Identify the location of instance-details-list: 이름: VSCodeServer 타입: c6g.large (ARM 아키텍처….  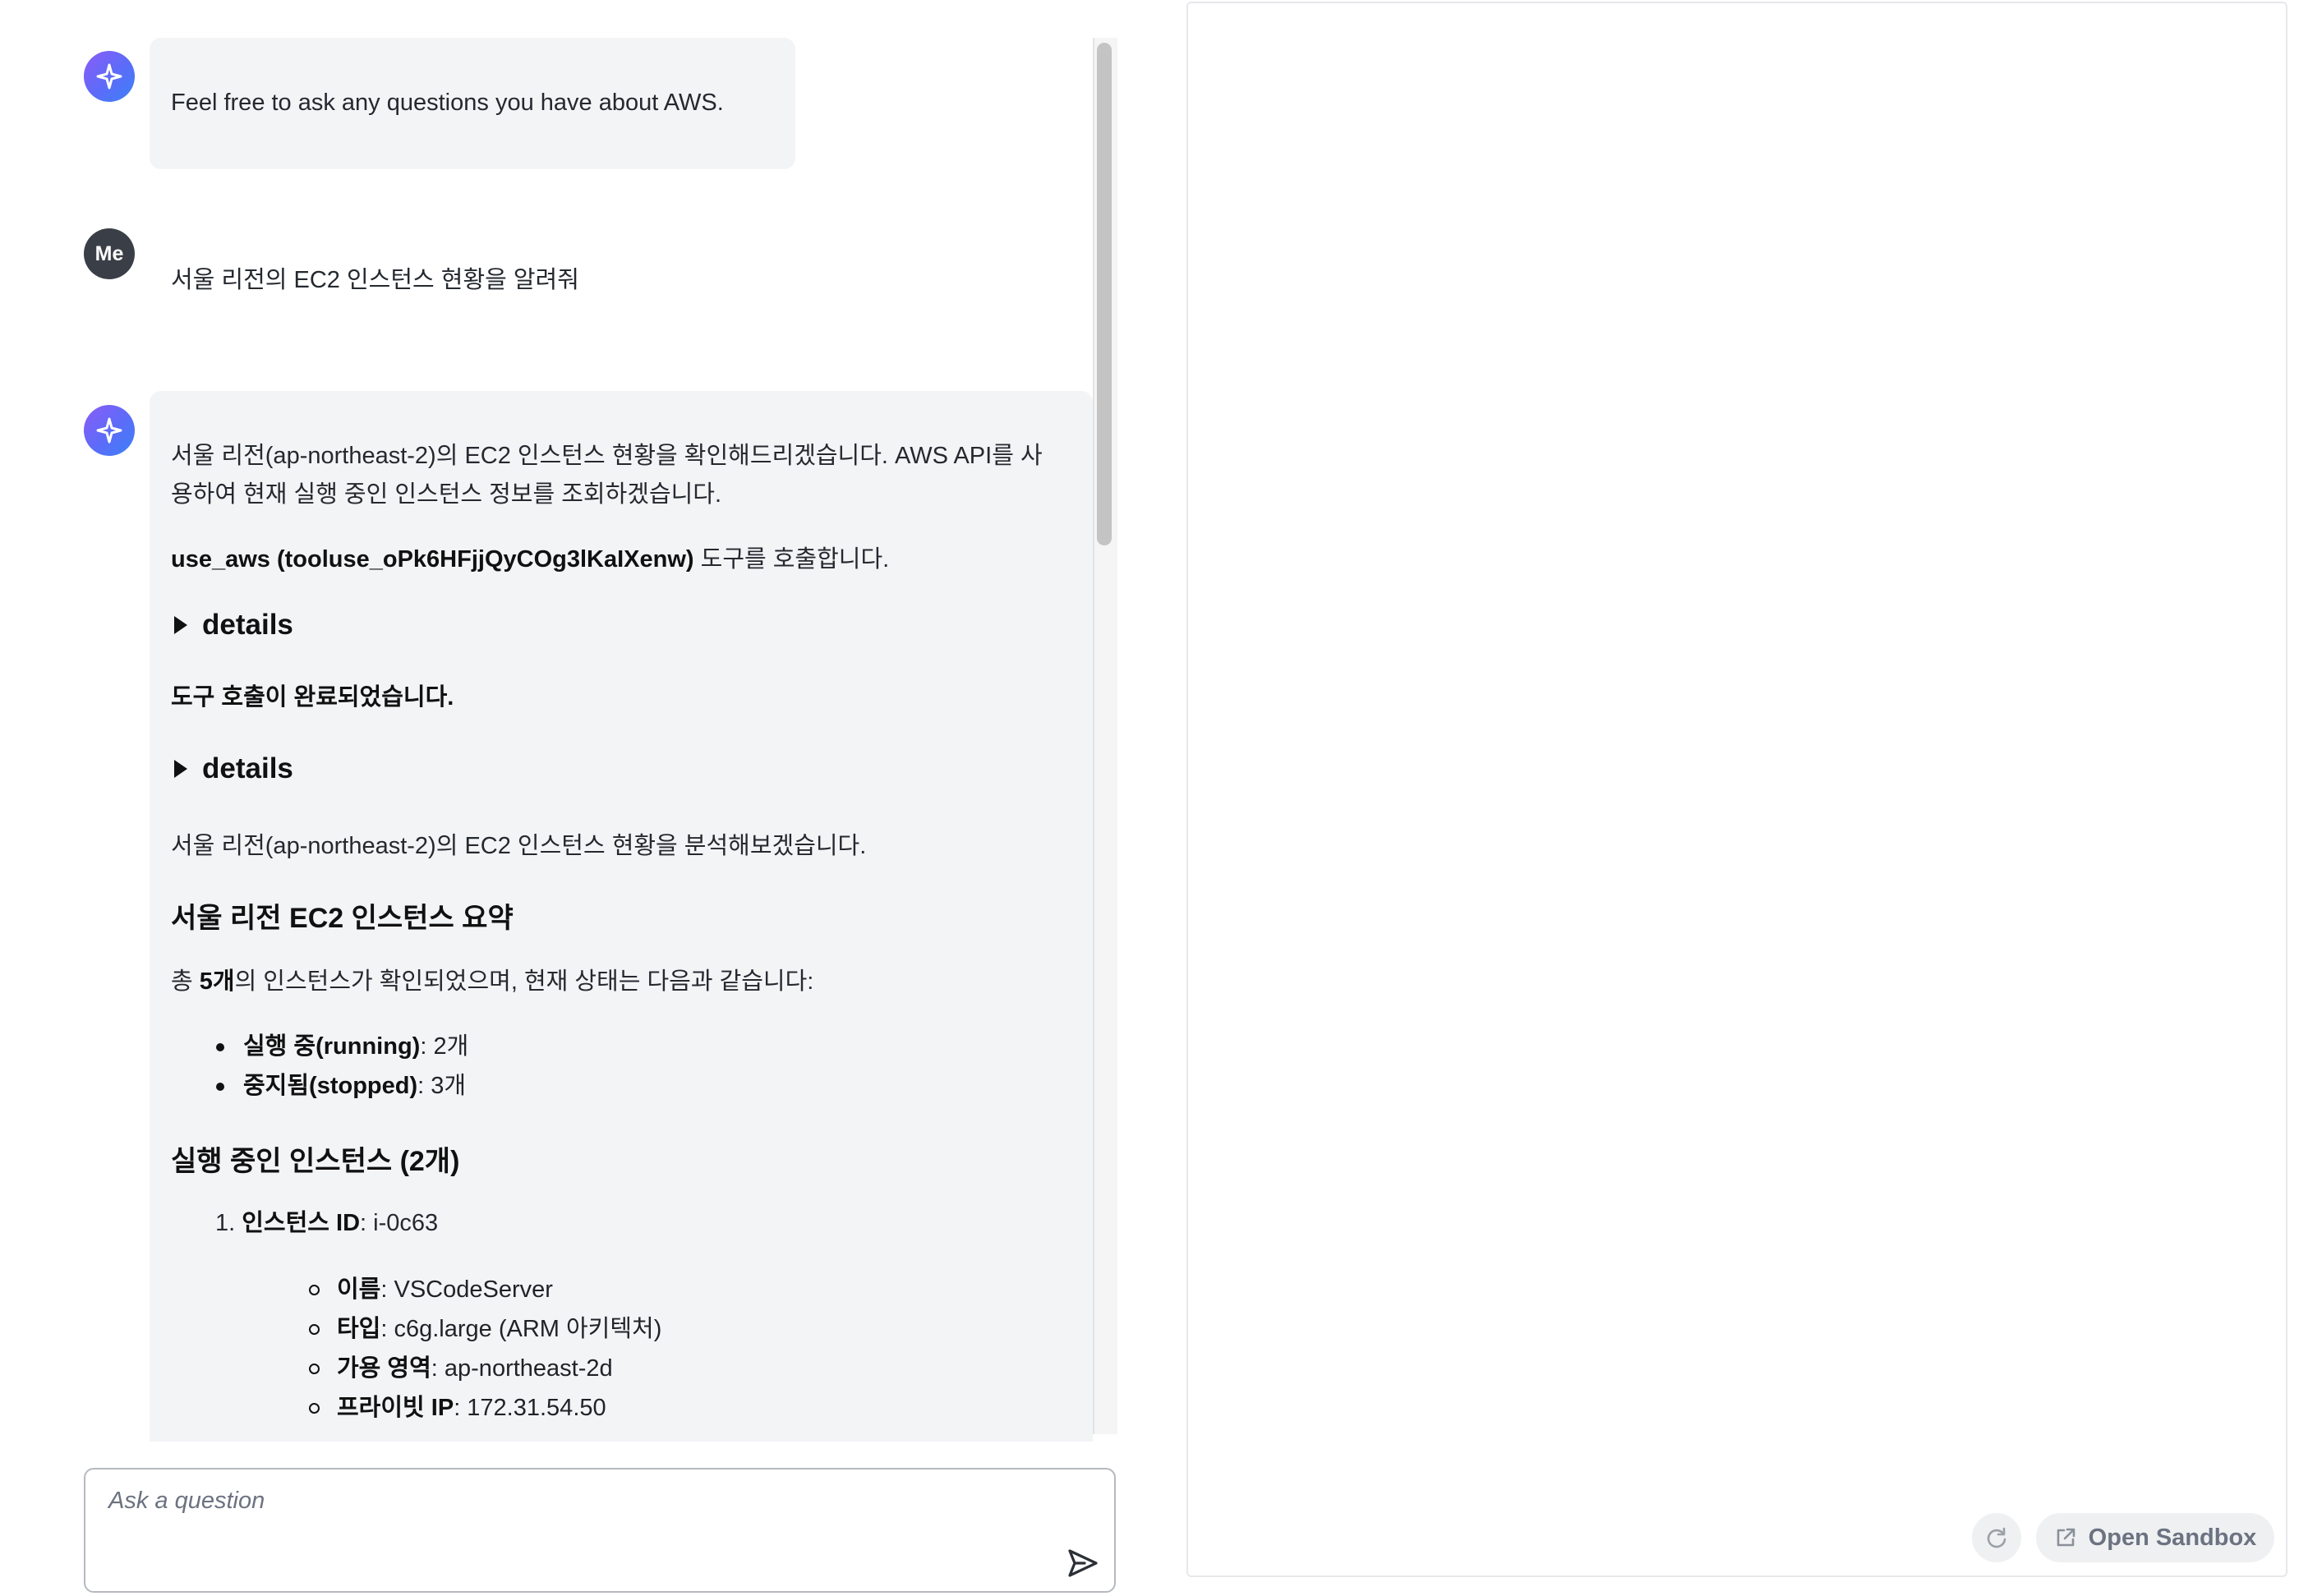
(623, 1349).